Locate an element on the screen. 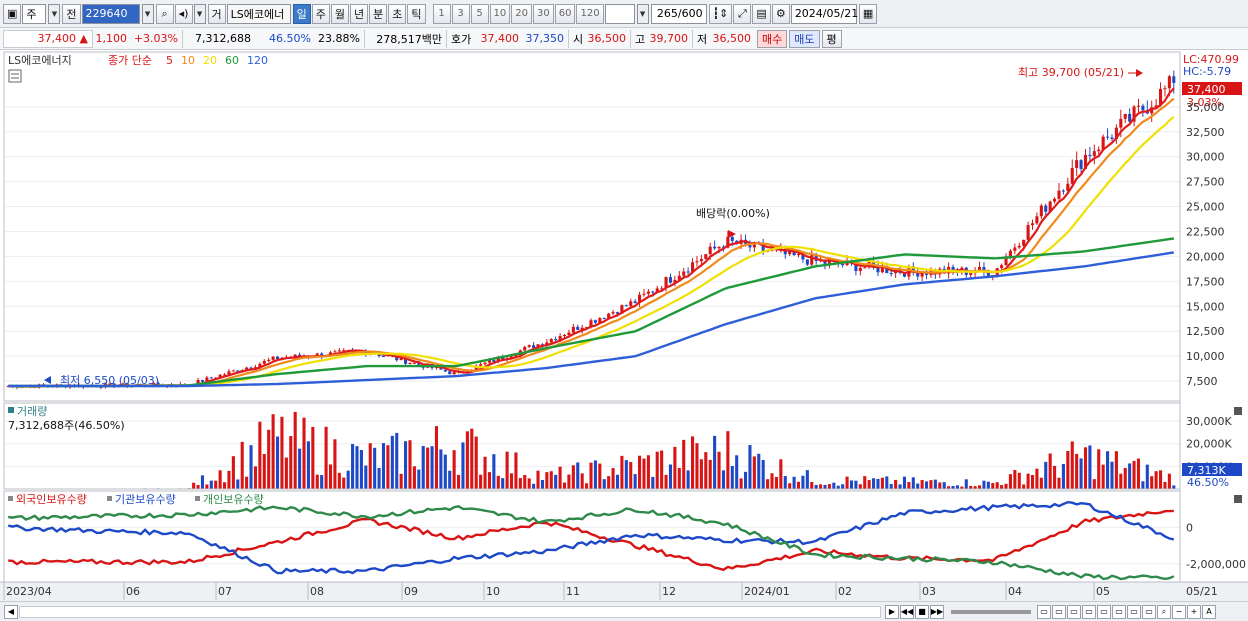 The image size is (1248, 621). zoom-slider is located at coordinates (991, 611).